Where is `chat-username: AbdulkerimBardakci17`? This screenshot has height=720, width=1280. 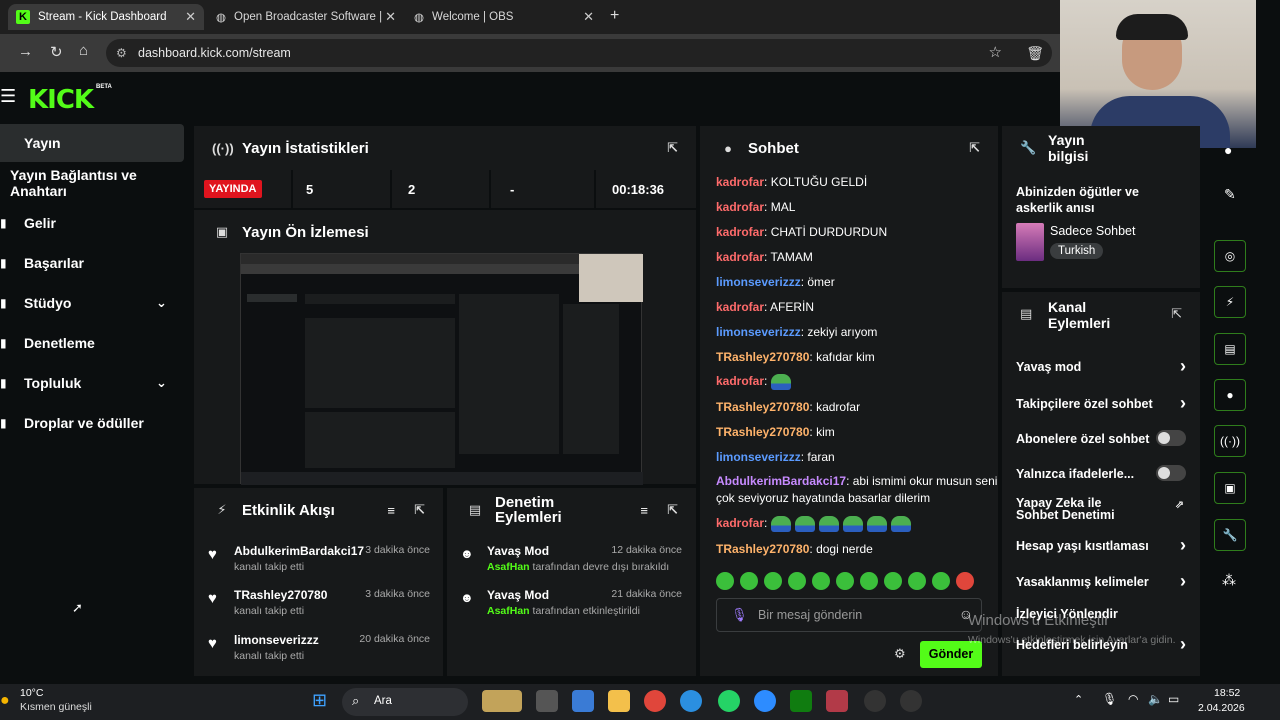 chat-username: AbdulkerimBardakci17 is located at coordinates (781, 481).